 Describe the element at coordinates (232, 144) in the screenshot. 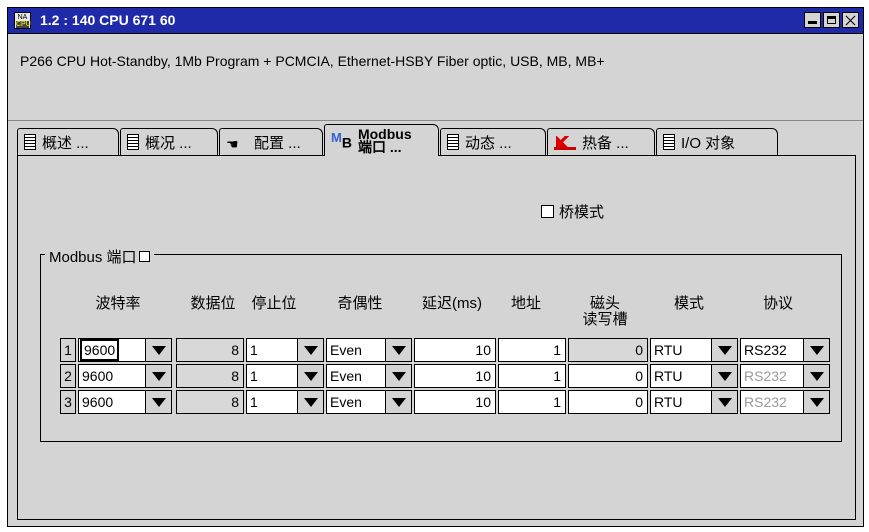

I see `hand-icon: ☚` at that location.